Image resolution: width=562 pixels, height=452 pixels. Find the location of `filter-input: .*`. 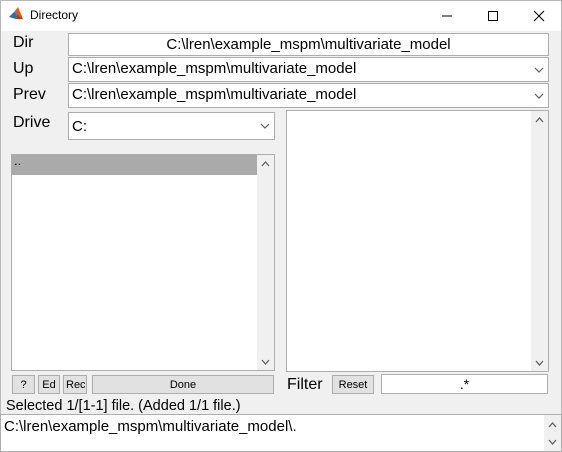

filter-input: .* is located at coordinates (464, 384).